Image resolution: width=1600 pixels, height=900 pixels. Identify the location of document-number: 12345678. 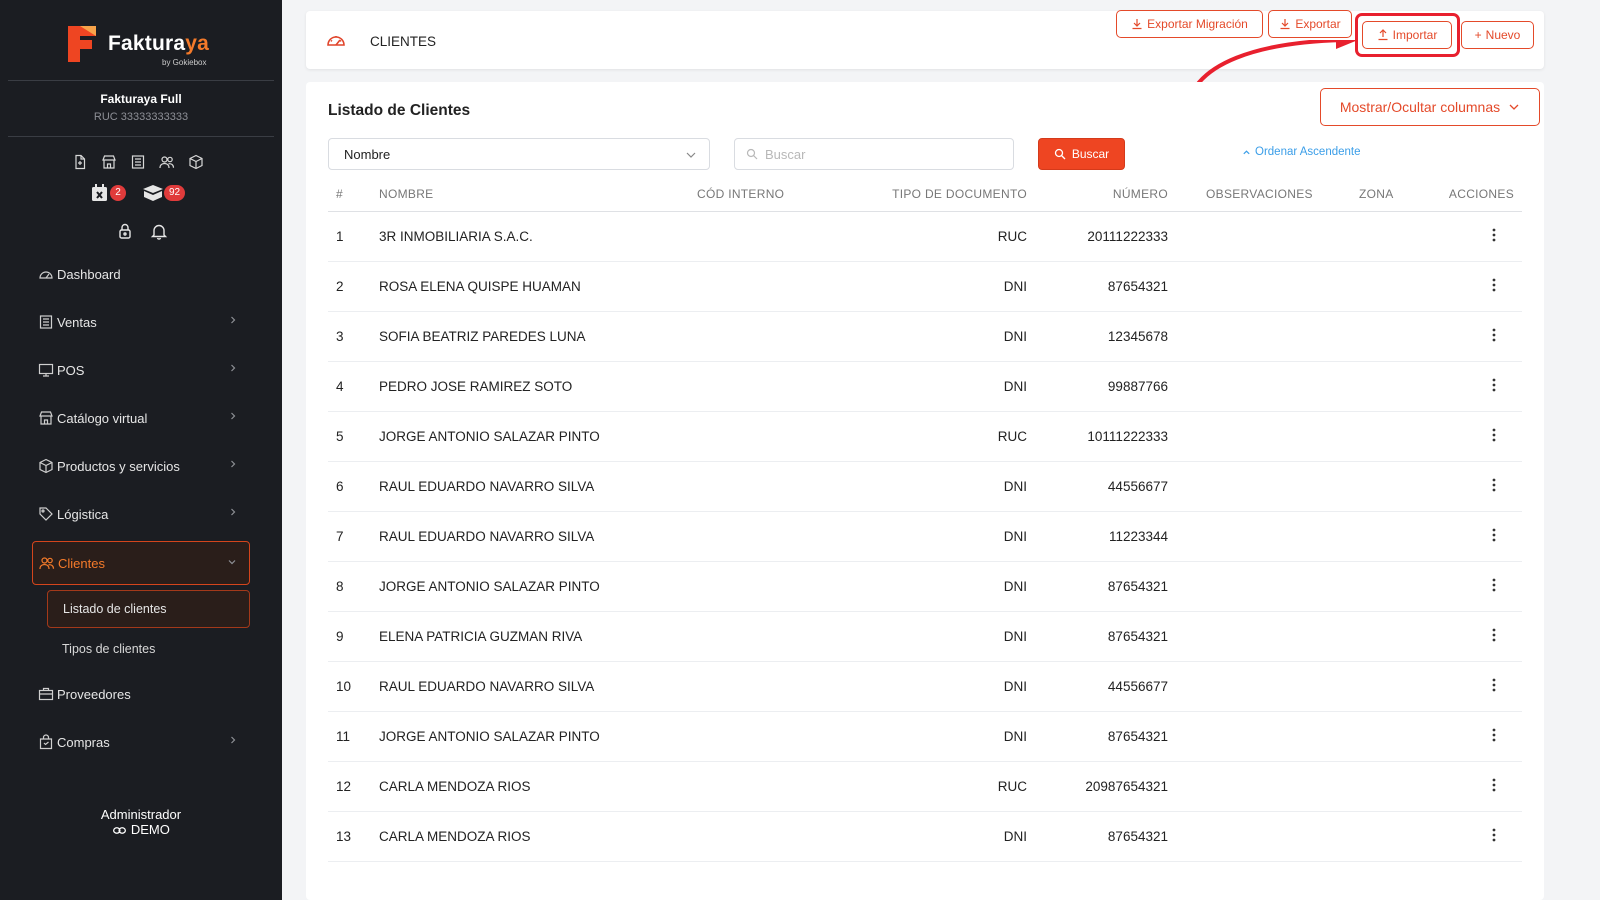
(1137, 336).